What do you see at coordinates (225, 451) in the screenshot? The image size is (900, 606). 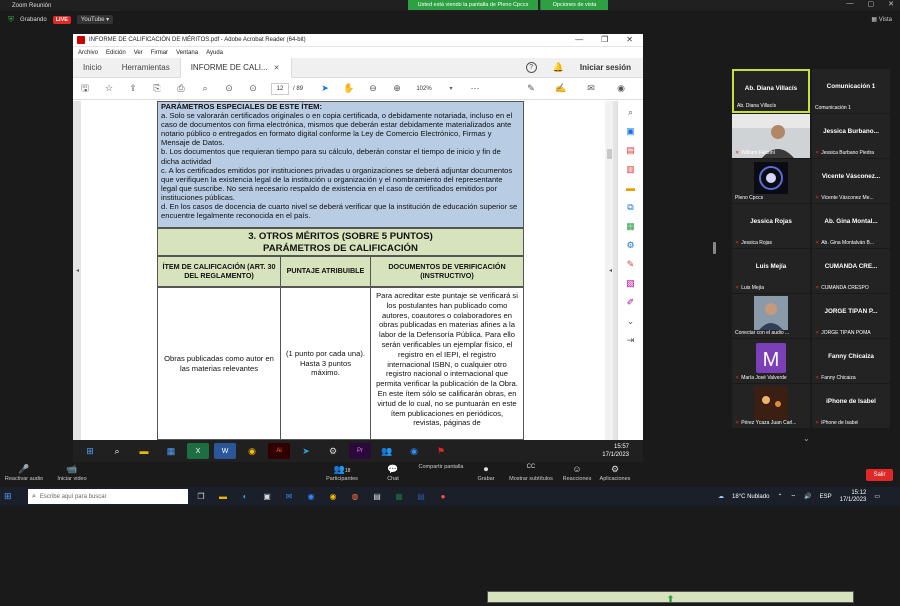 I see `word-icon: W` at bounding box center [225, 451].